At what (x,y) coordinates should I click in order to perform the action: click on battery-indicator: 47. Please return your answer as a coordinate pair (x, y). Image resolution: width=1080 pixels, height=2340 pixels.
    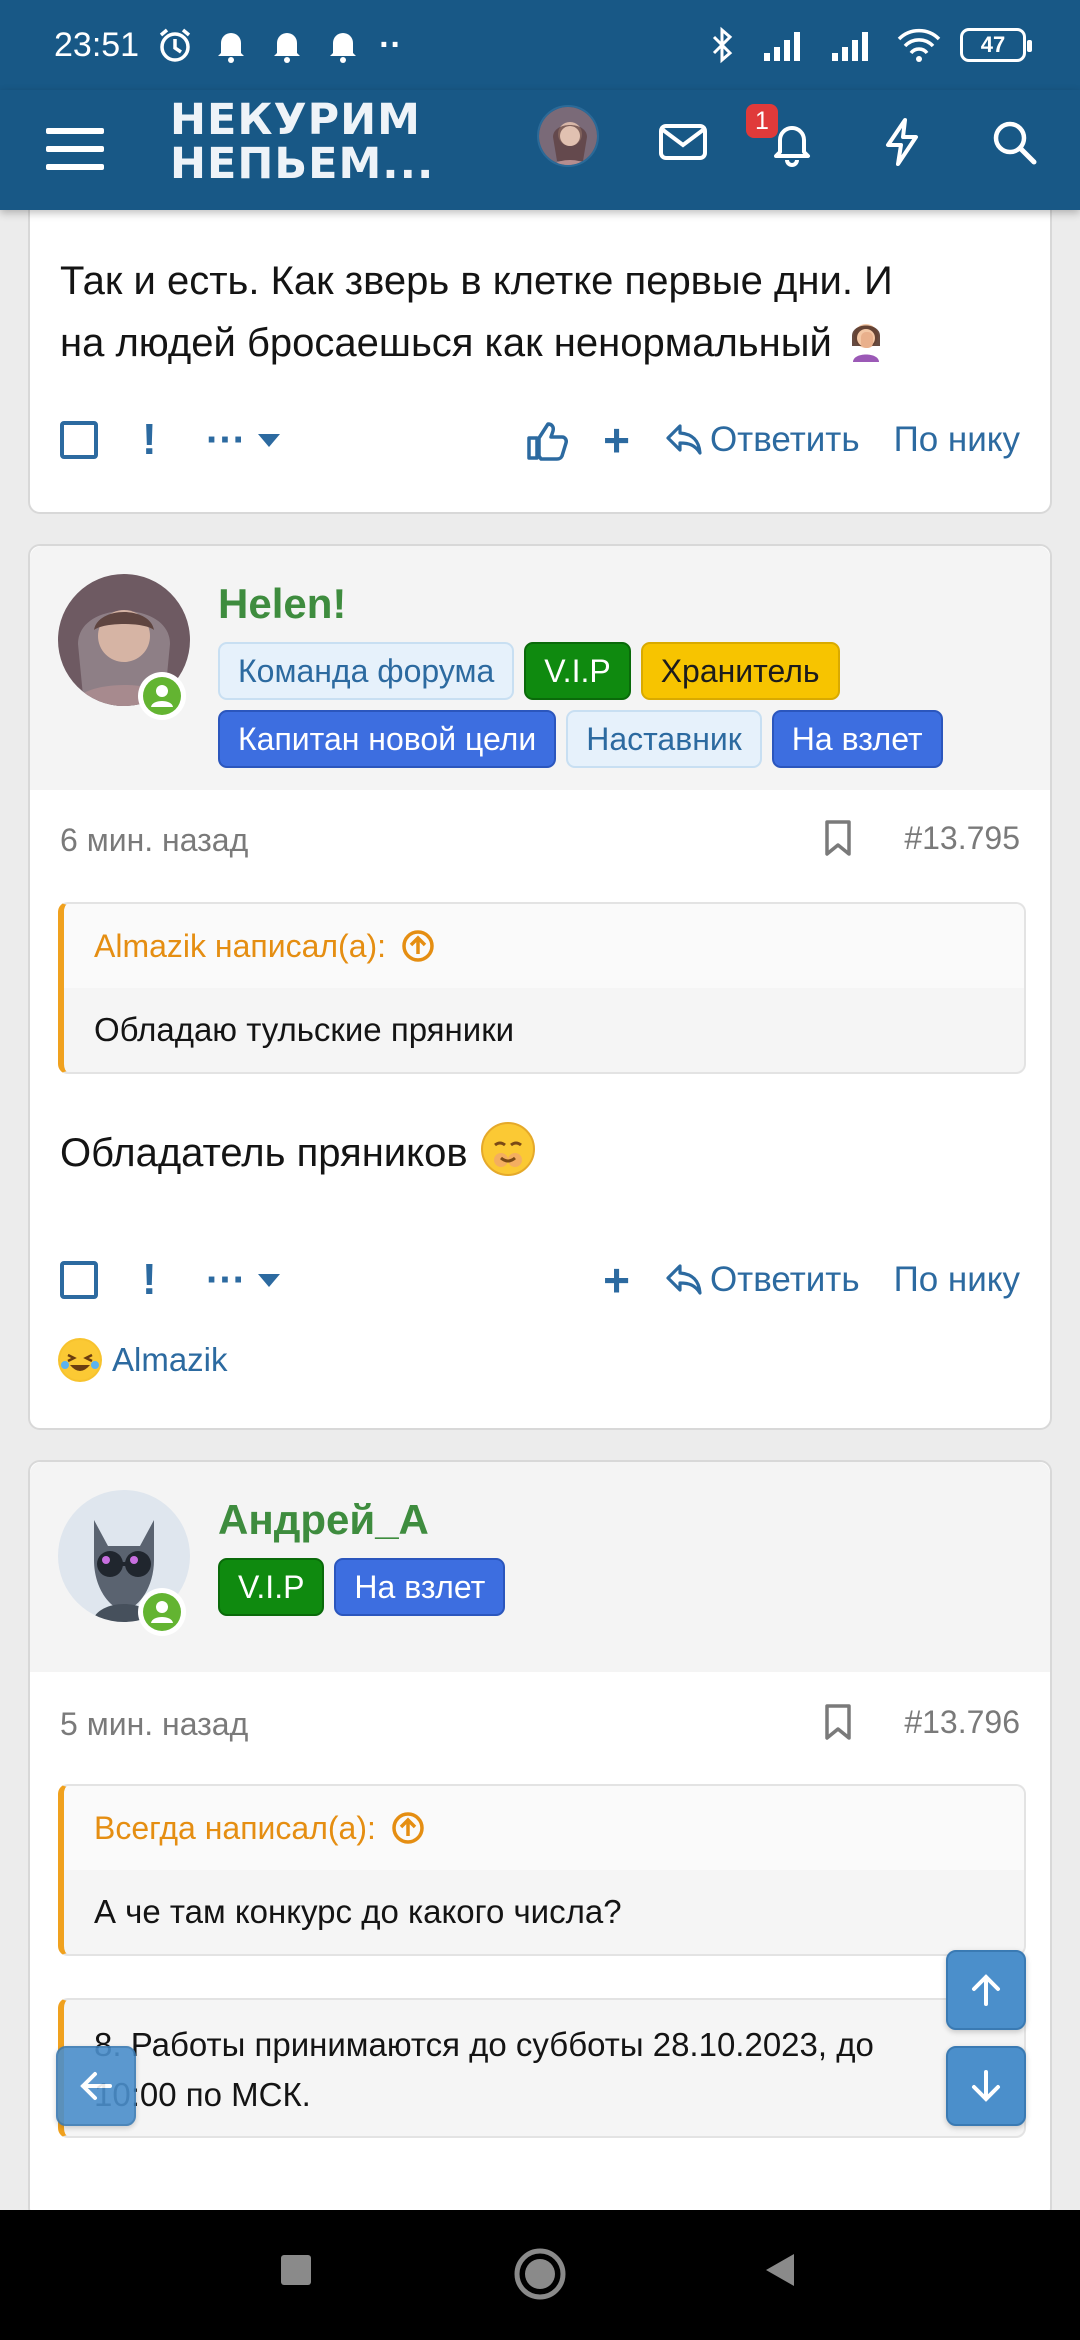
    Looking at the image, I should click on (996, 45).